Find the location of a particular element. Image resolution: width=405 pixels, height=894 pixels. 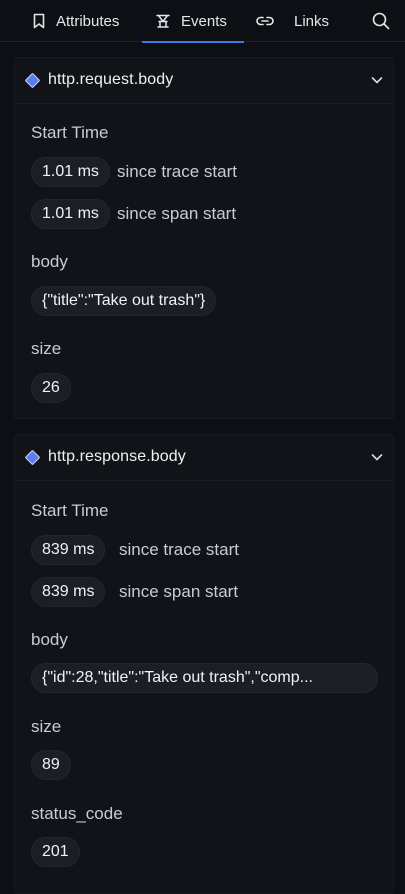

attribute-value: 89 is located at coordinates (51, 765).